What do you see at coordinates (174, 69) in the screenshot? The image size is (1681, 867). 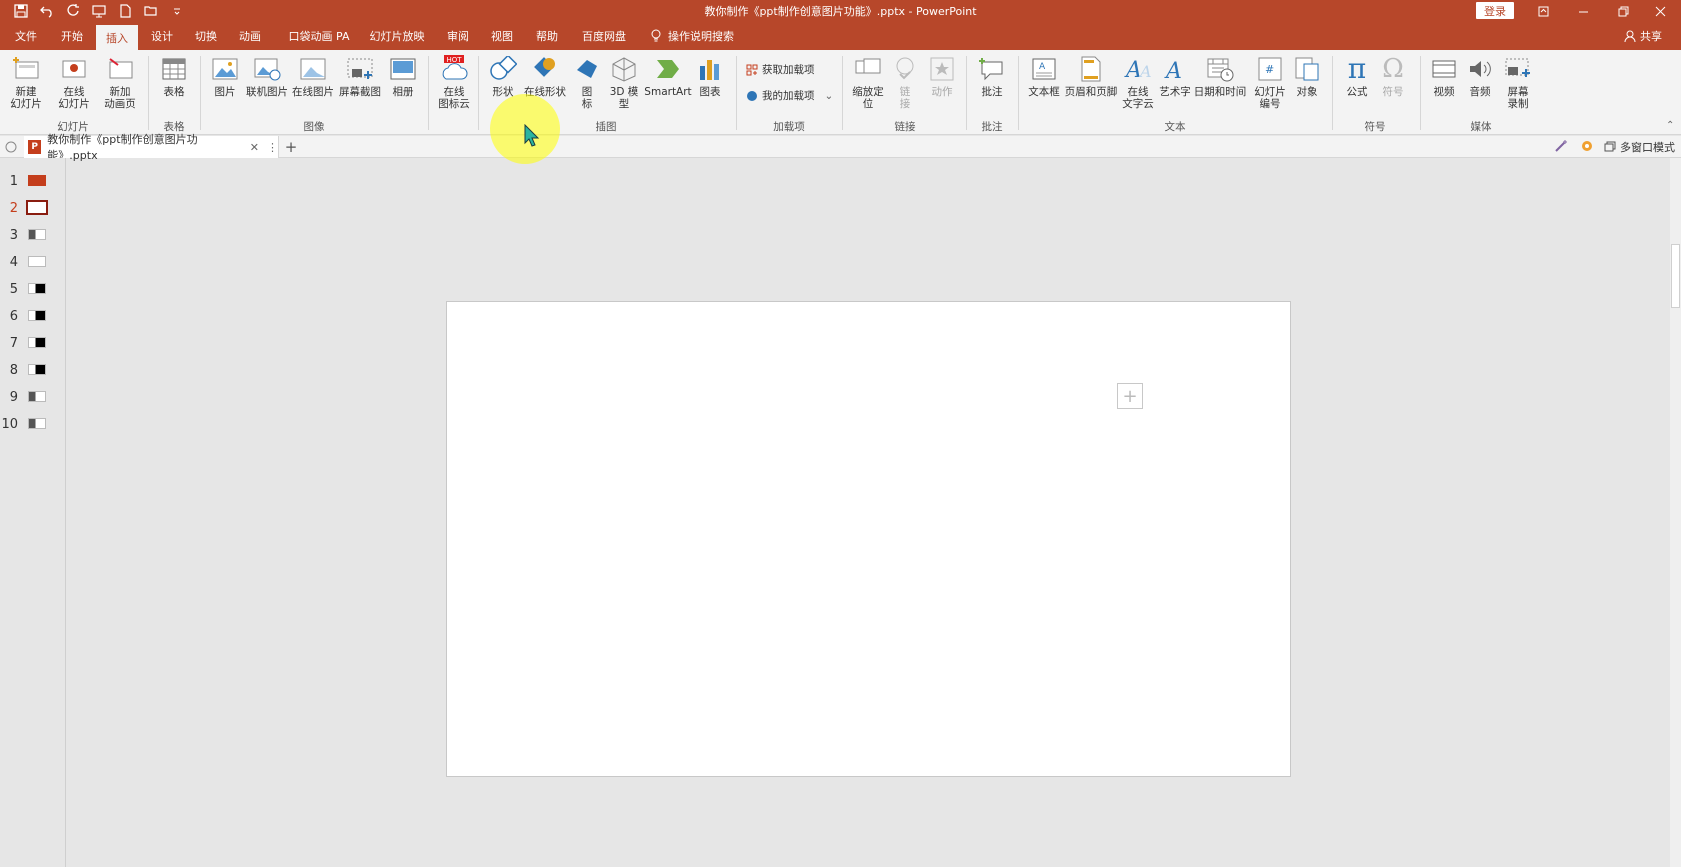 I see `table-icon` at bounding box center [174, 69].